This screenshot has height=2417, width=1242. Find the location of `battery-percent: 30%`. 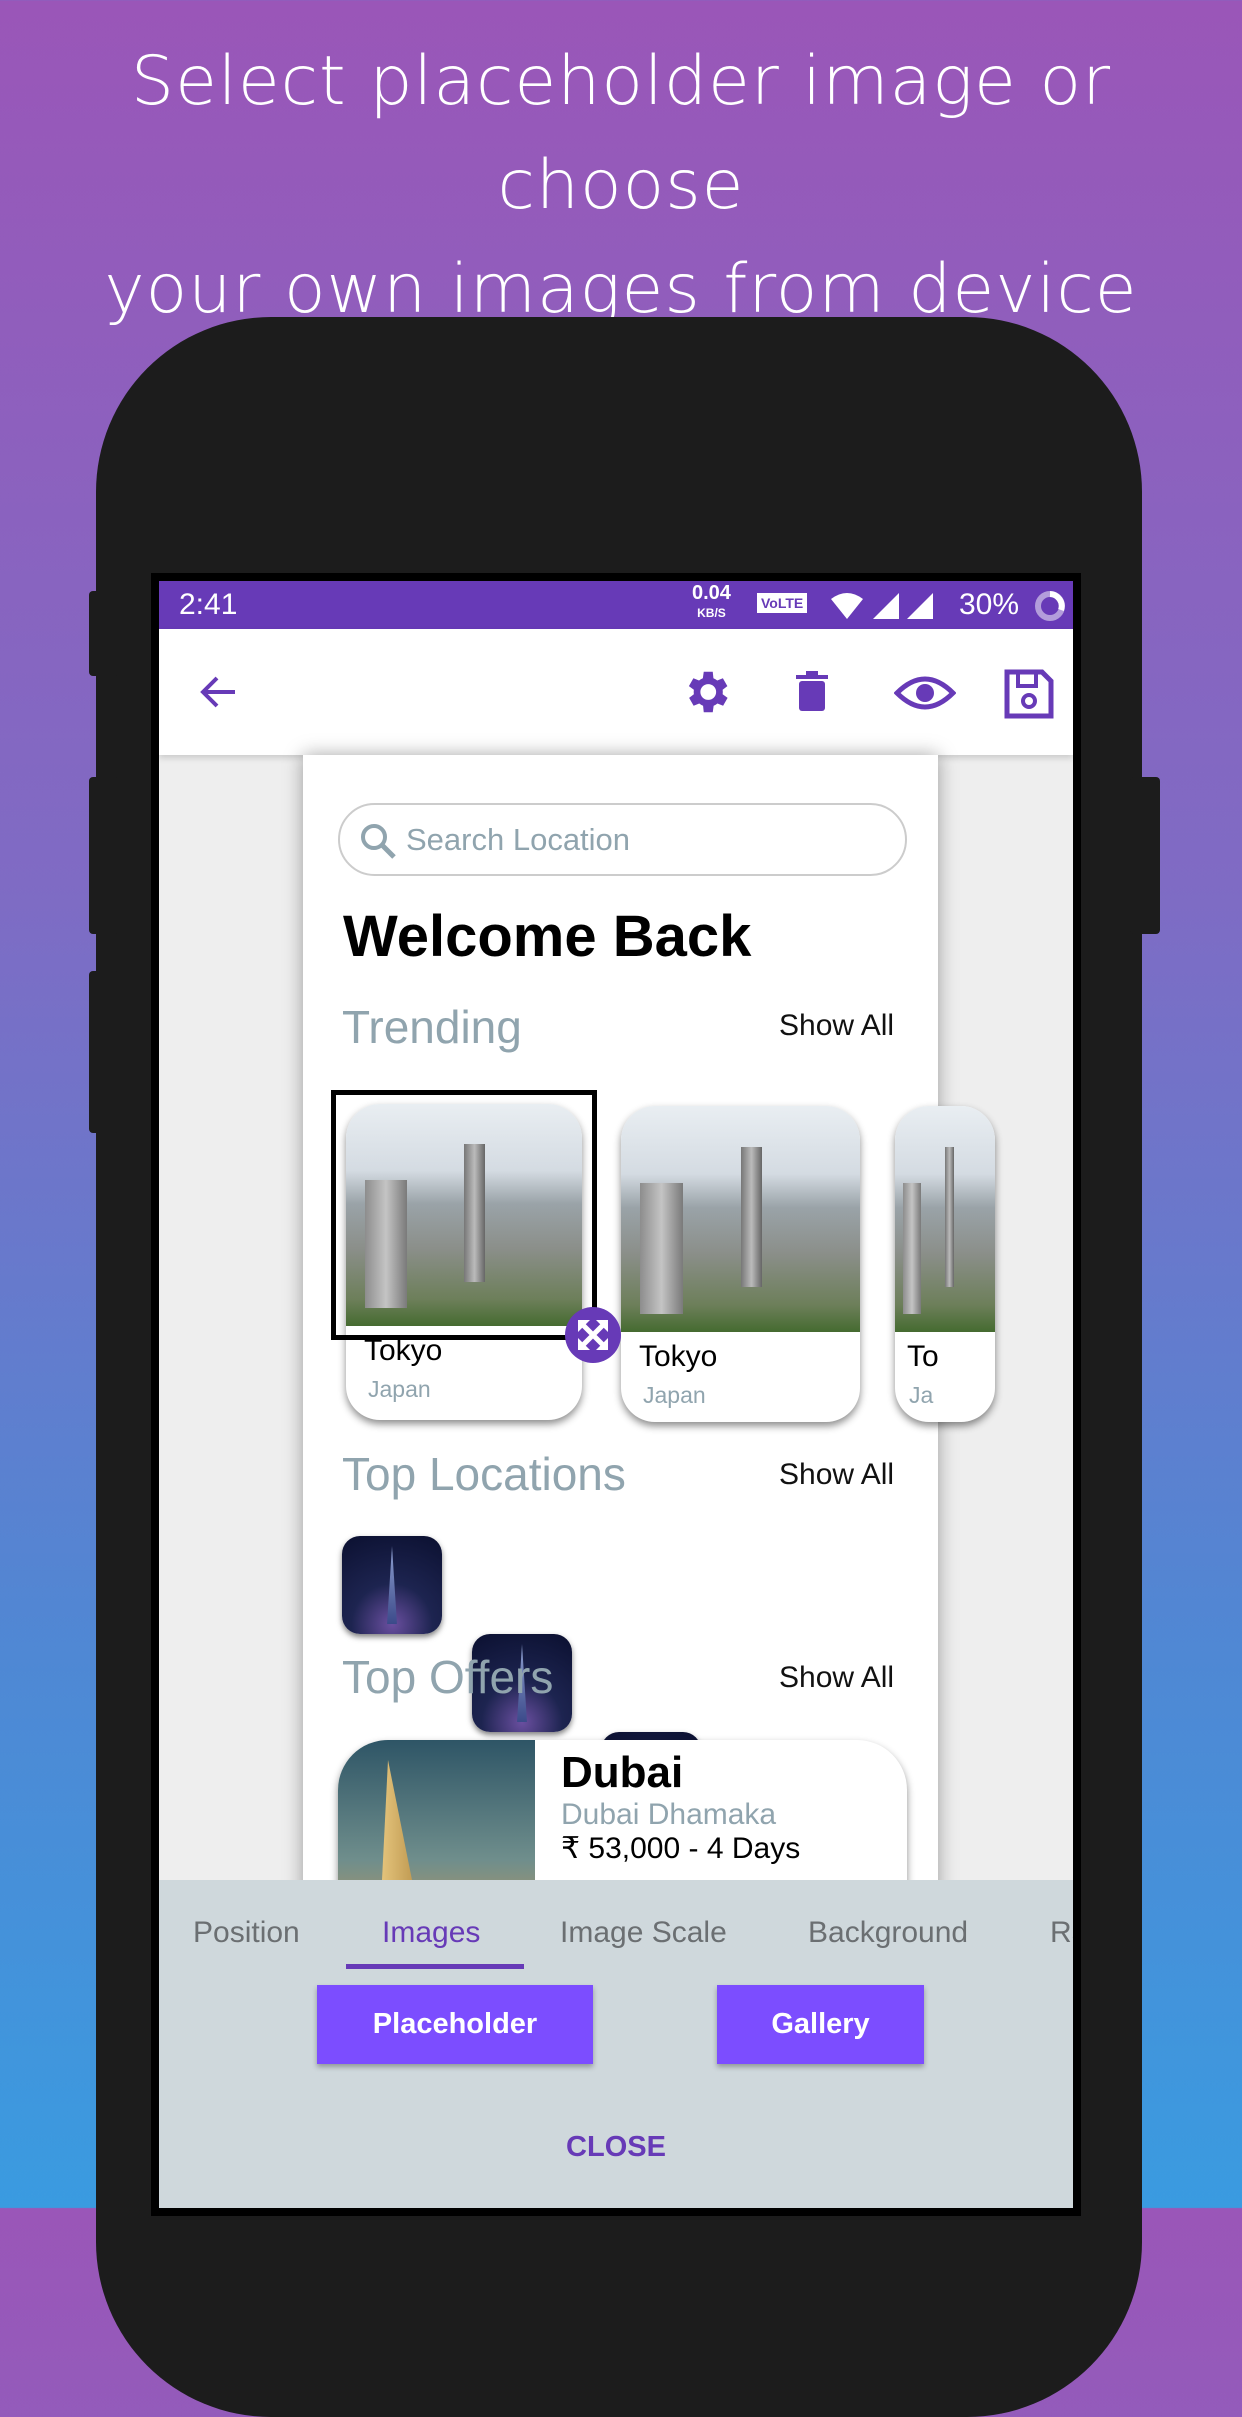

battery-percent: 30% is located at coordinates (989, 604).